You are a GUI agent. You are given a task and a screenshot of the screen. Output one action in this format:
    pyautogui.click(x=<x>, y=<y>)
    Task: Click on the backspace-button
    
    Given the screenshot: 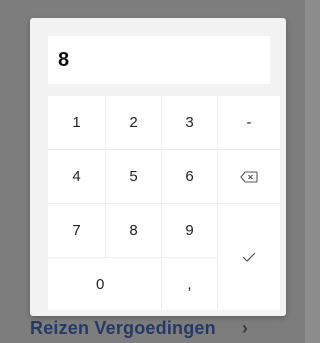 What is the action you would take?
    pyautogui.click(x=249, y=177)
    